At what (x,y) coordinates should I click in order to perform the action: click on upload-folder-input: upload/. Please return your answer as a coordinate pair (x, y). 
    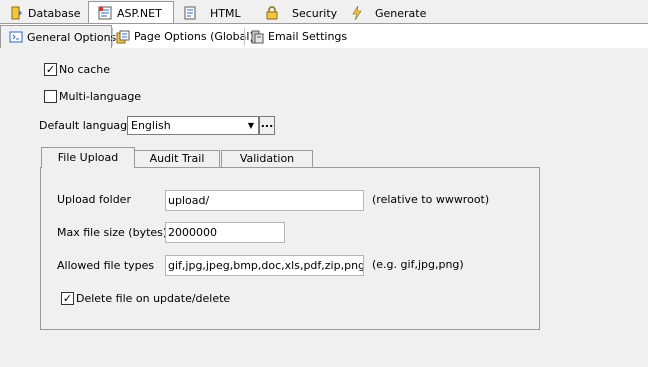
    Looking at the image, I should click on (264, 200).